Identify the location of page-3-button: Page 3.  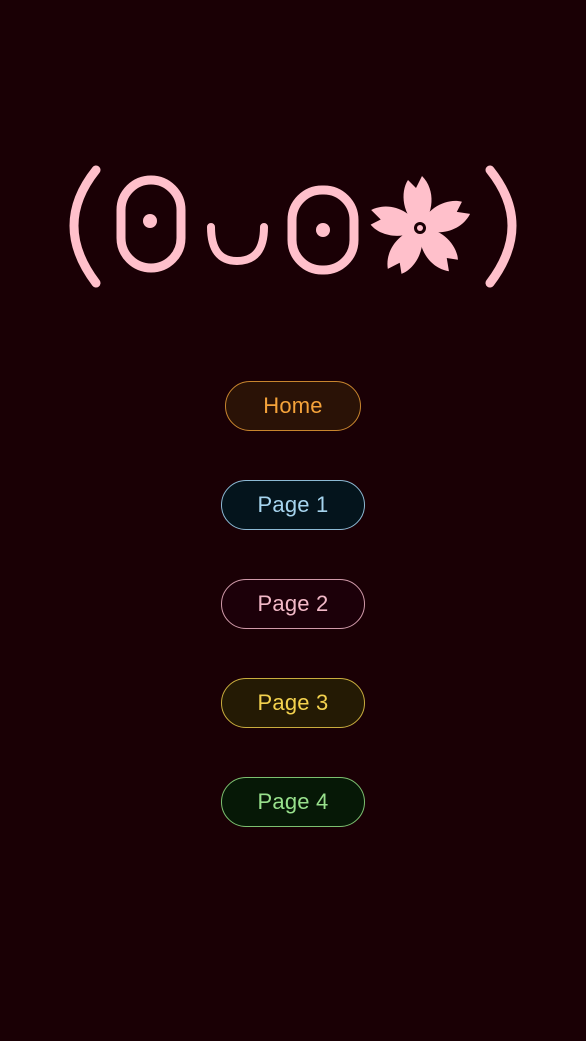
(293, 703).